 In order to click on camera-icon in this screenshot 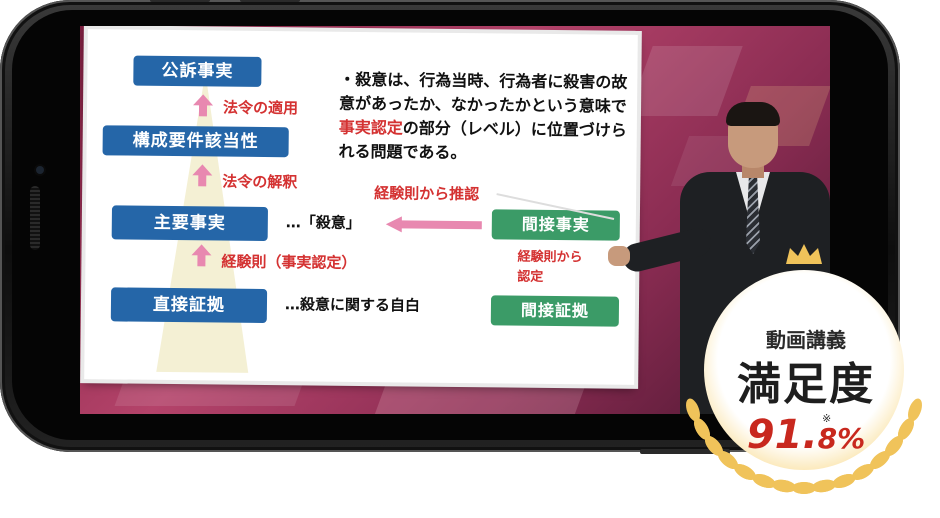, I will do `click(40, 170)`.